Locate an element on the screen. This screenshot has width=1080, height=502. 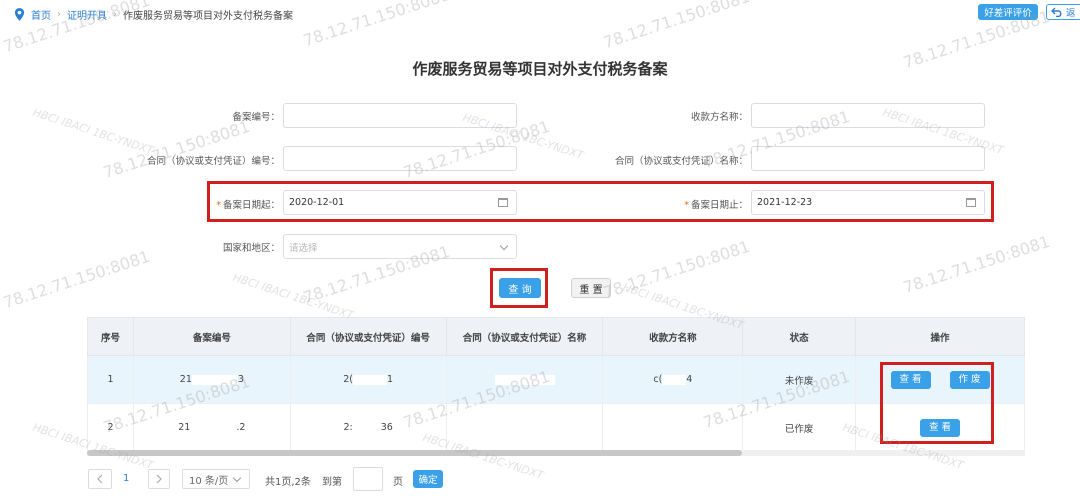
payee-cell is located at coordinates (673, 427).